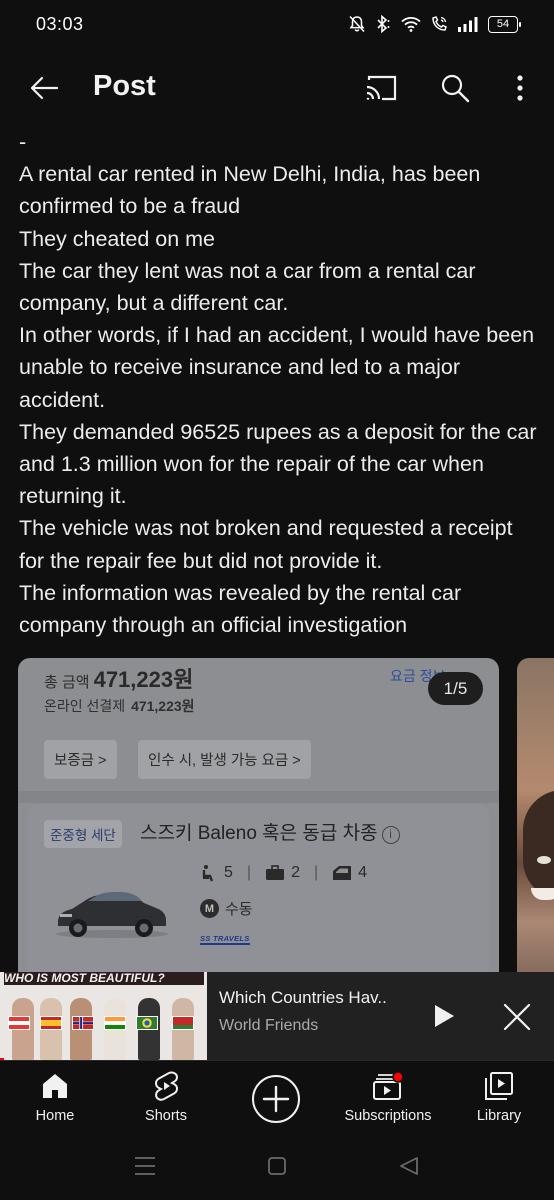  I want to click on home-icon, so click(55, 1086).